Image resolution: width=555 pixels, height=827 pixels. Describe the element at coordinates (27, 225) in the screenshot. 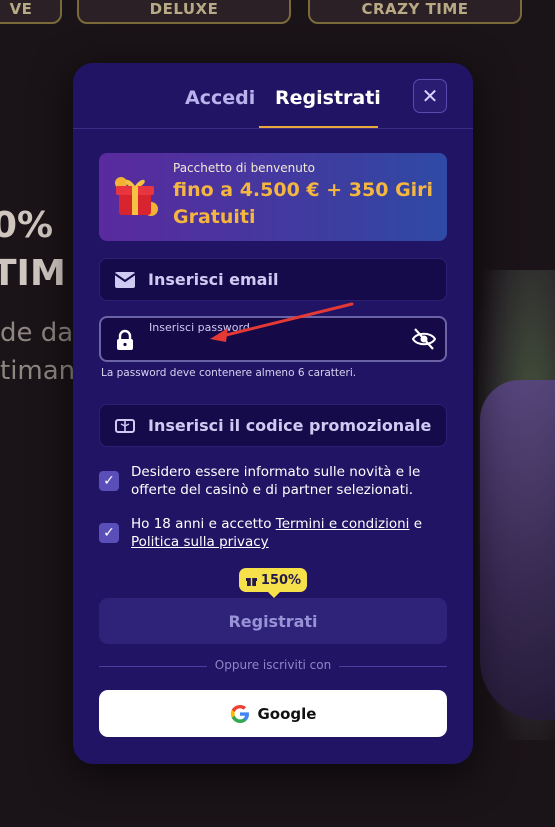

I see `bg-headline-1: 0%` at that location.